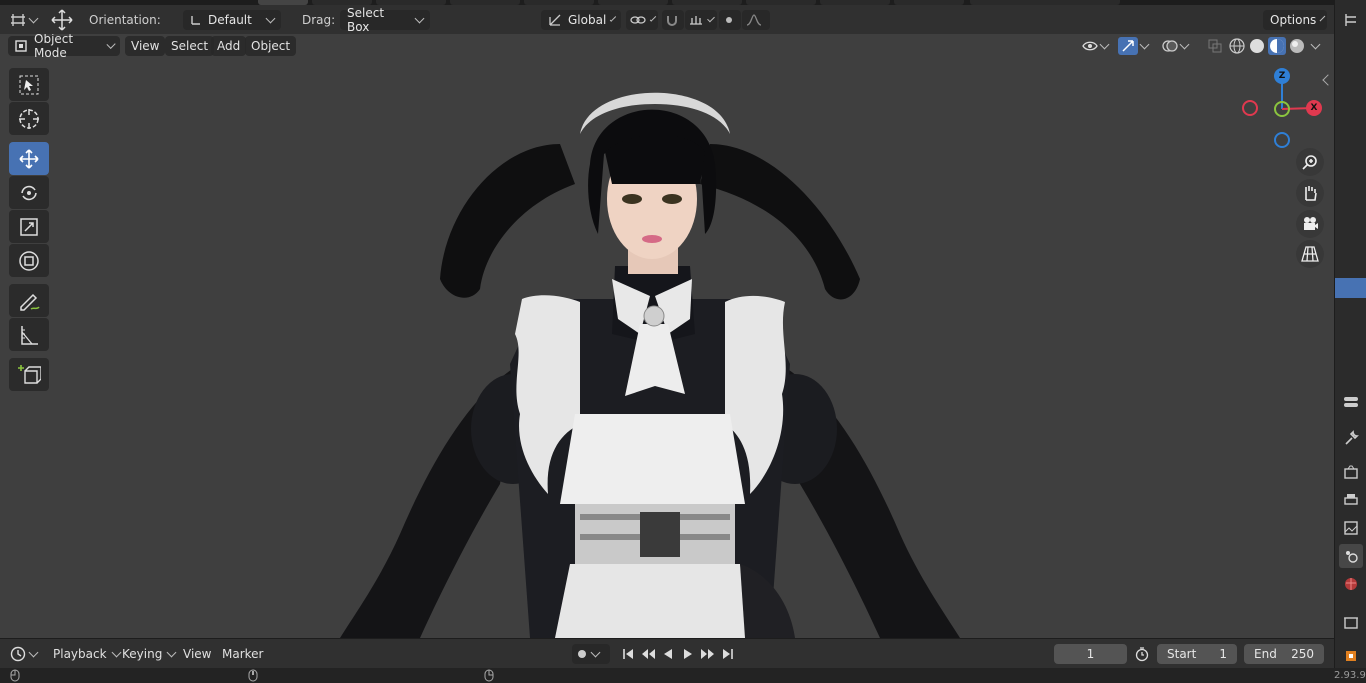  I want to click on gizmo-z-axis: Z, so click(1282, 76).